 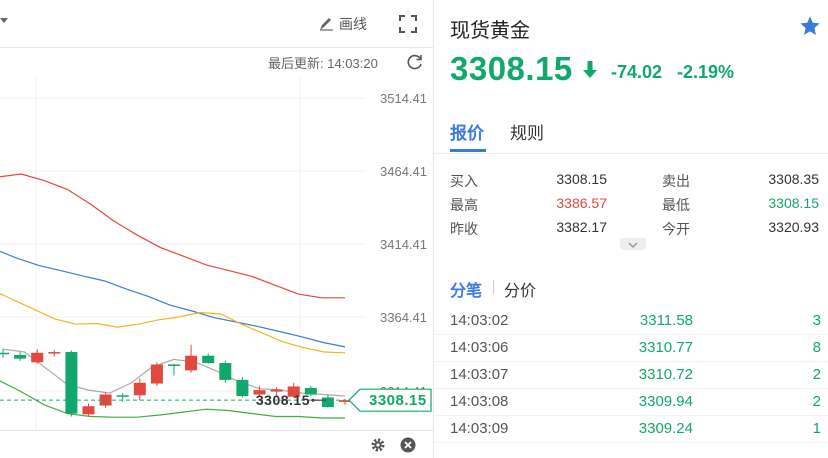 I want to click on price-axis-label: 3514.41, so click(x=403, y=98).